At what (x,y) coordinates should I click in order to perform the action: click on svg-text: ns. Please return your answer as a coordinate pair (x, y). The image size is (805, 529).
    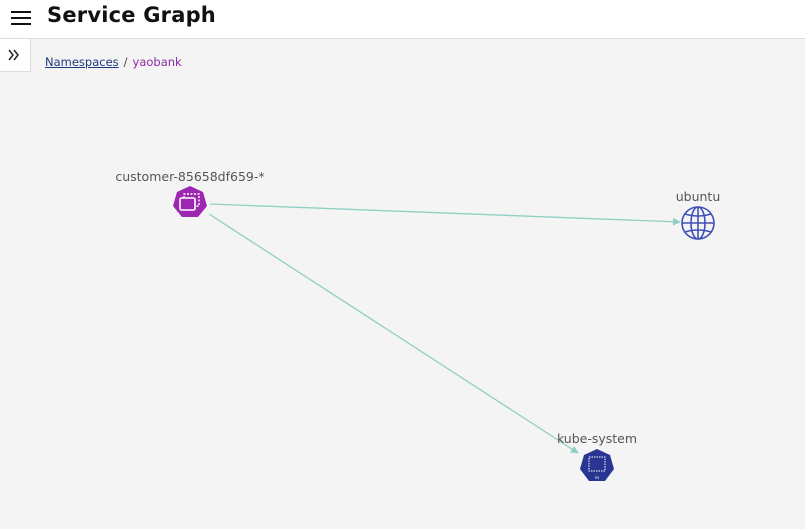
    Looking at the image, I should click on (597, 477).